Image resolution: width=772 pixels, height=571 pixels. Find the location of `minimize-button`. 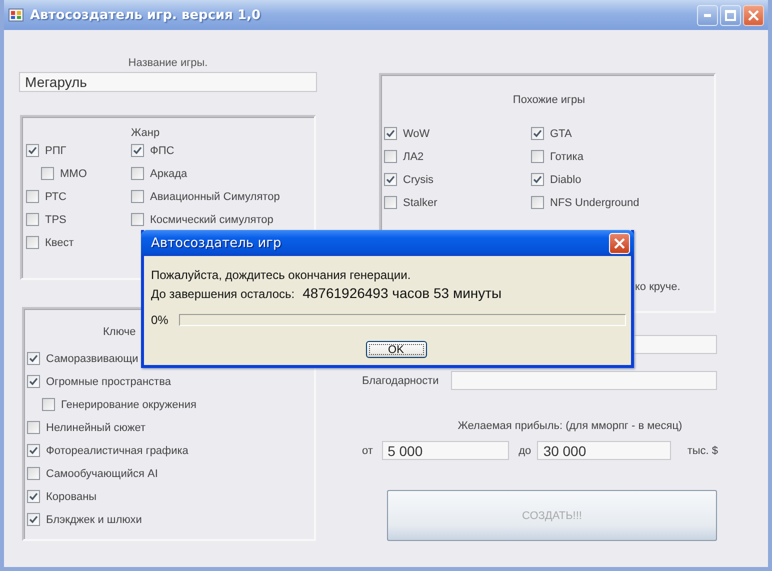

minimize-button is located at coordinates (707, 15).